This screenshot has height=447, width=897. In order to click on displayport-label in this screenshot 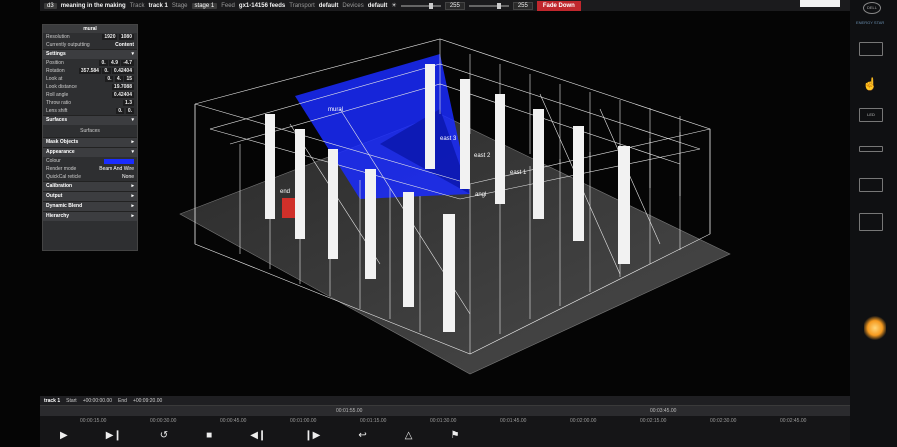, I will do `click(871, 185)`.